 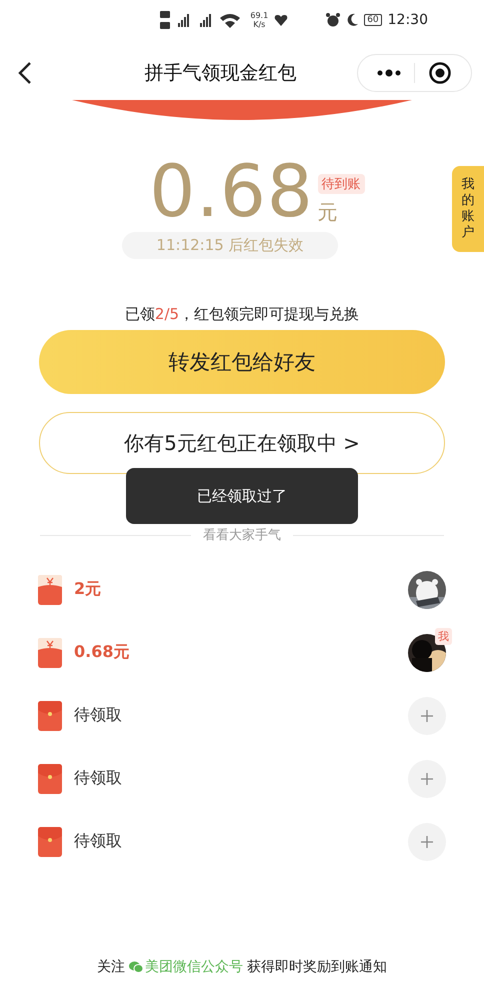 What do you see at coordinates (242, 362) in the screenshot?
I see `share-button: 转发红包给好友` at bounding box center [242, 362].